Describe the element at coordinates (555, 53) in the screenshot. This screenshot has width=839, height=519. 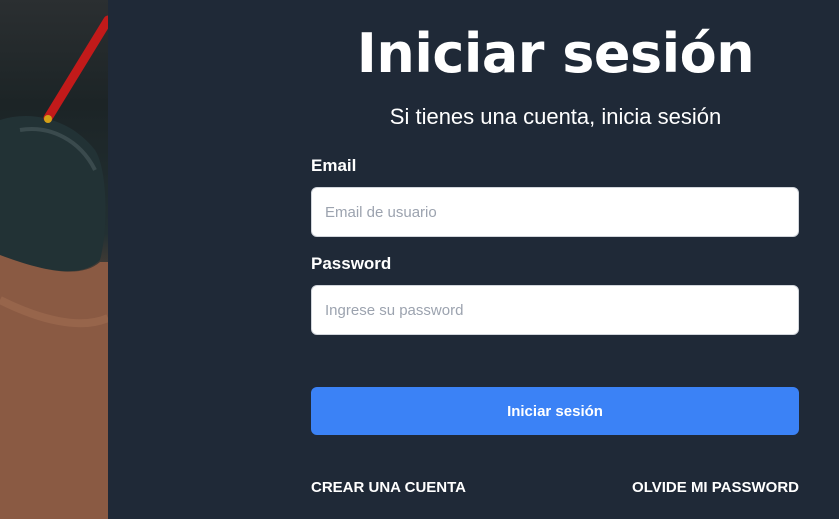
I see `page-title: Iniciar sesión` at that location.